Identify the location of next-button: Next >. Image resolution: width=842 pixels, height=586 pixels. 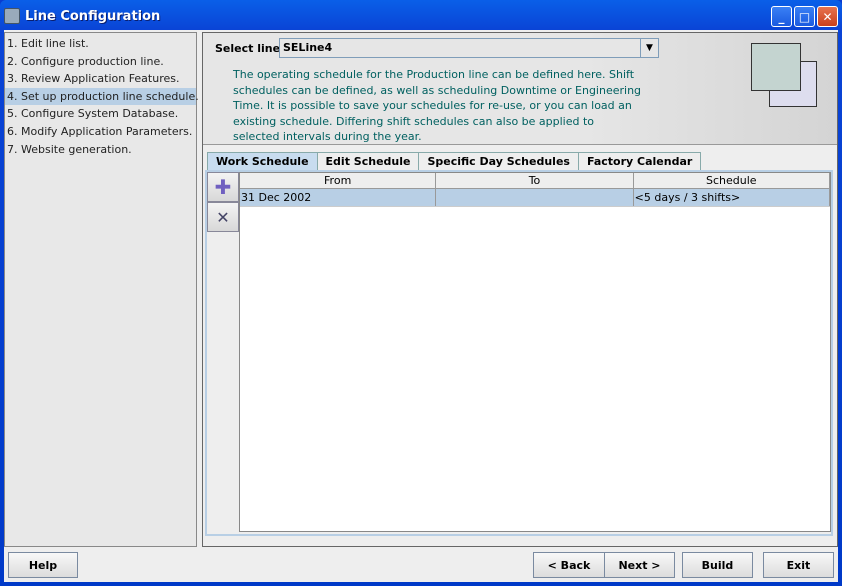
(639, 565).